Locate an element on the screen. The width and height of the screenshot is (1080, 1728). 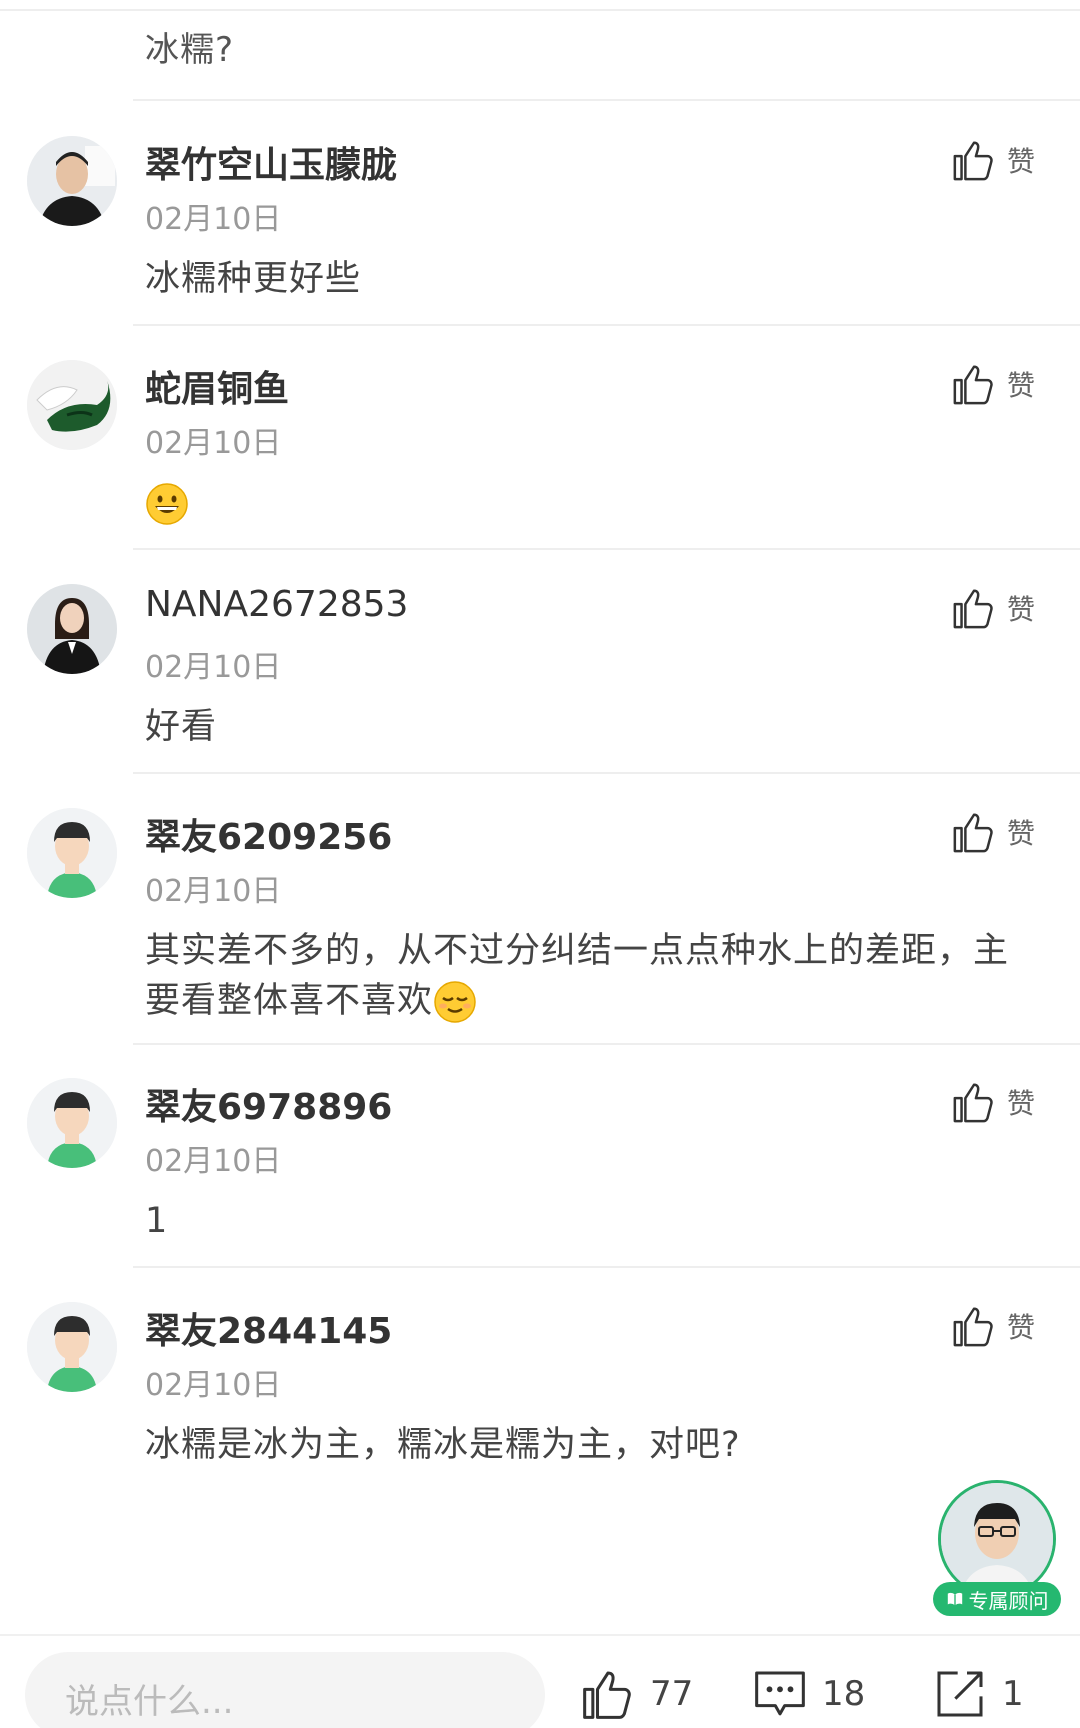
advisor-badge: 专属顾问 is located at coordinates (997, 1599).